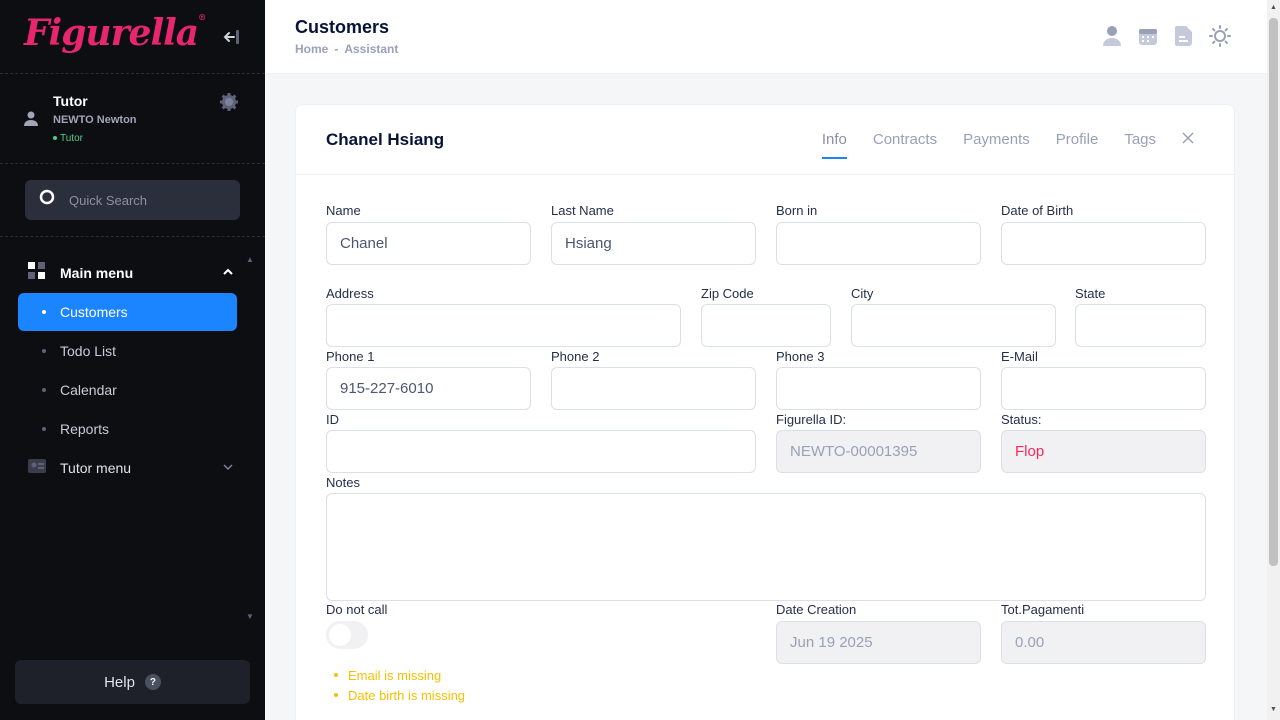  I want to click on date-creation-field: Jun 19 2025, so click(878, 642).